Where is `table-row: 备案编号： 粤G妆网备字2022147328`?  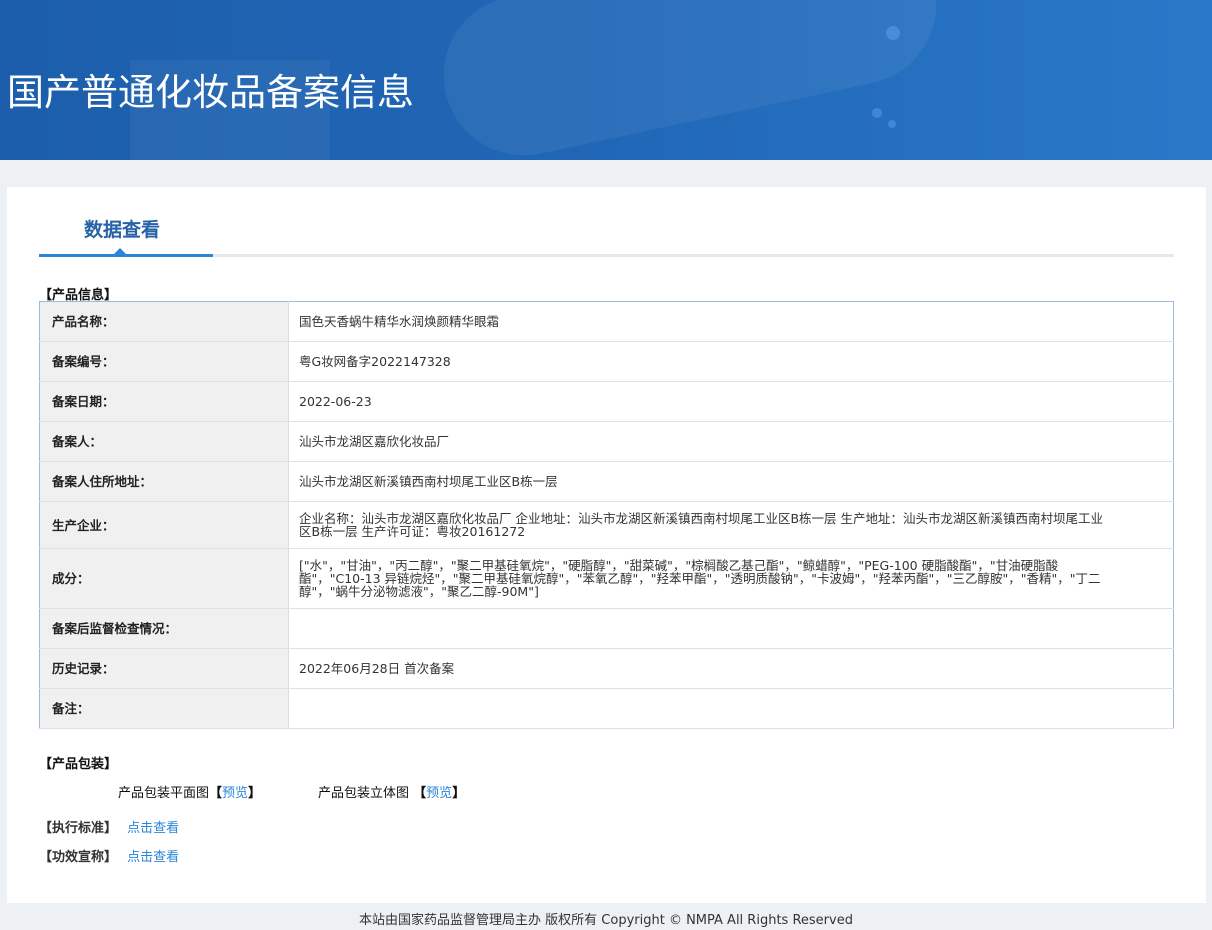
table-row: 备案编号： 粤G妆网备字2022147328 is located at coordinates (606, 361).